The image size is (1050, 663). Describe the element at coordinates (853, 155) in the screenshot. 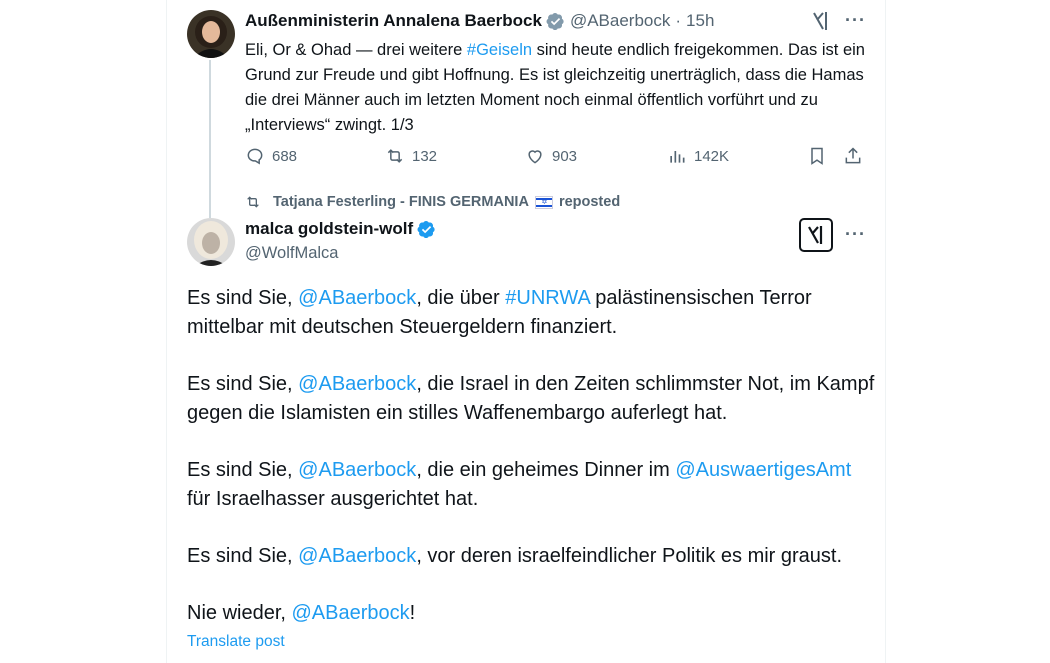

I see `share-icon` at that location.